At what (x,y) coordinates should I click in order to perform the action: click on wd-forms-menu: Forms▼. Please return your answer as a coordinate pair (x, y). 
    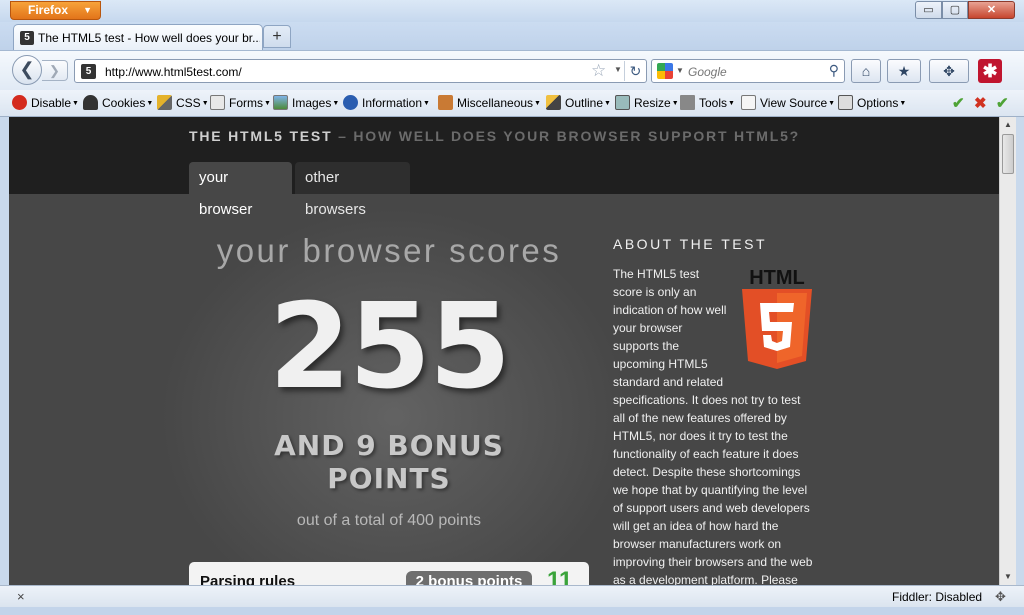
    Looking at the image, I should click on (240, 104).